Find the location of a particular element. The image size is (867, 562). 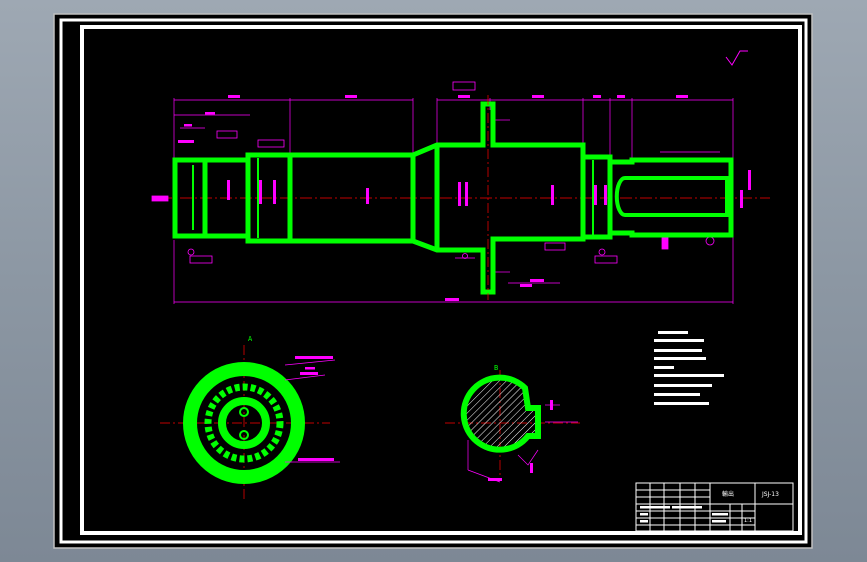

section-b-label: B is located at coordinates (496, 368).